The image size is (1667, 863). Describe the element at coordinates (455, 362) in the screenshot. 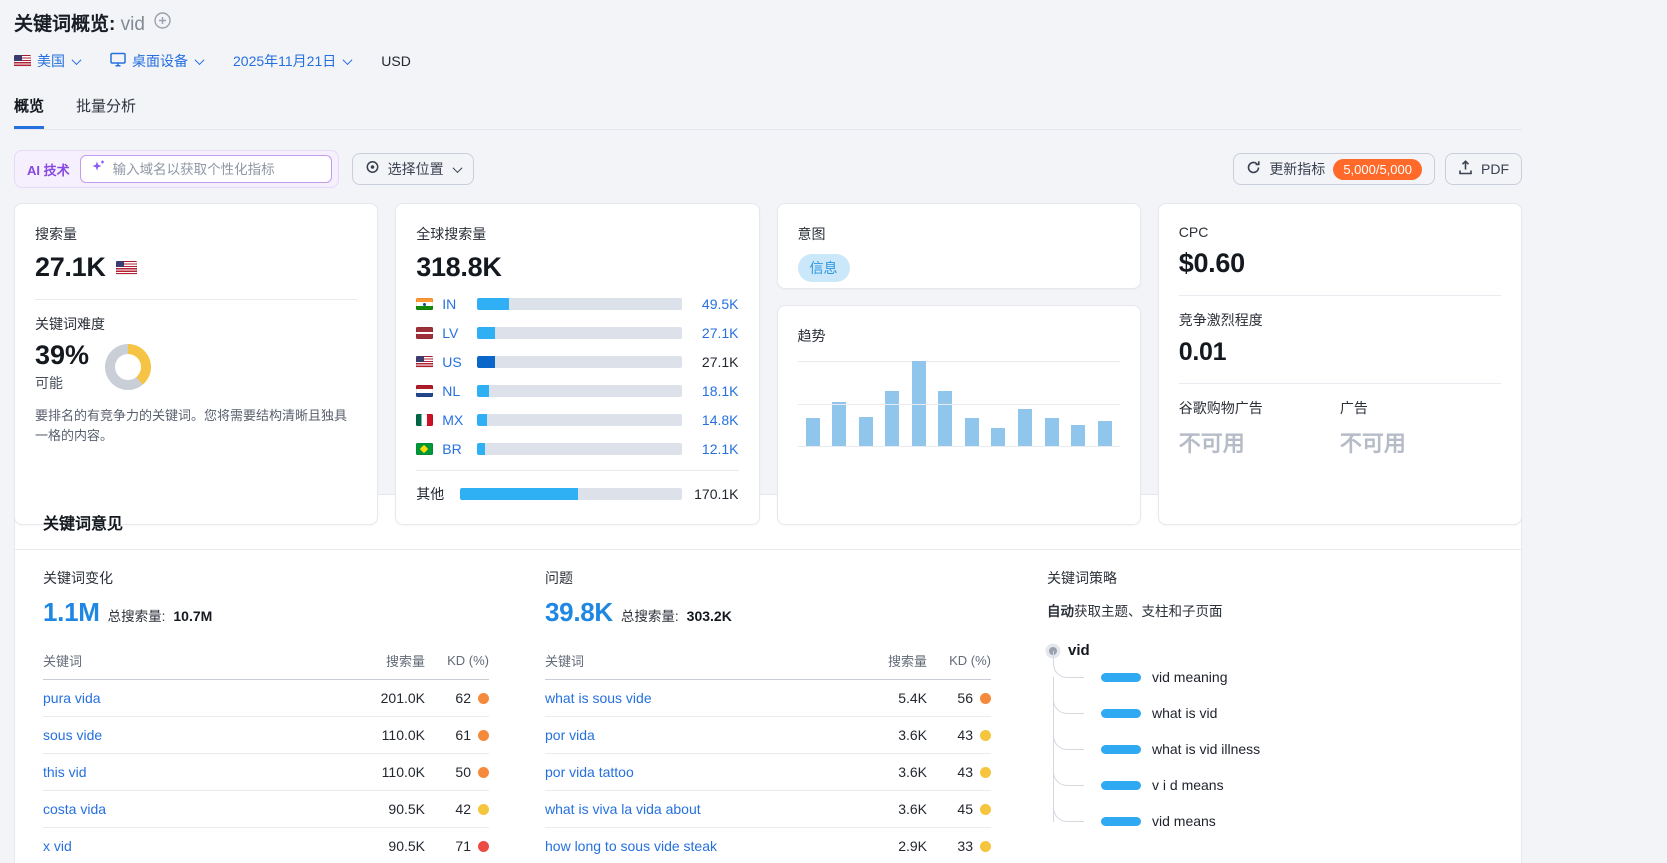

I see `country-code-link: US` at that location.